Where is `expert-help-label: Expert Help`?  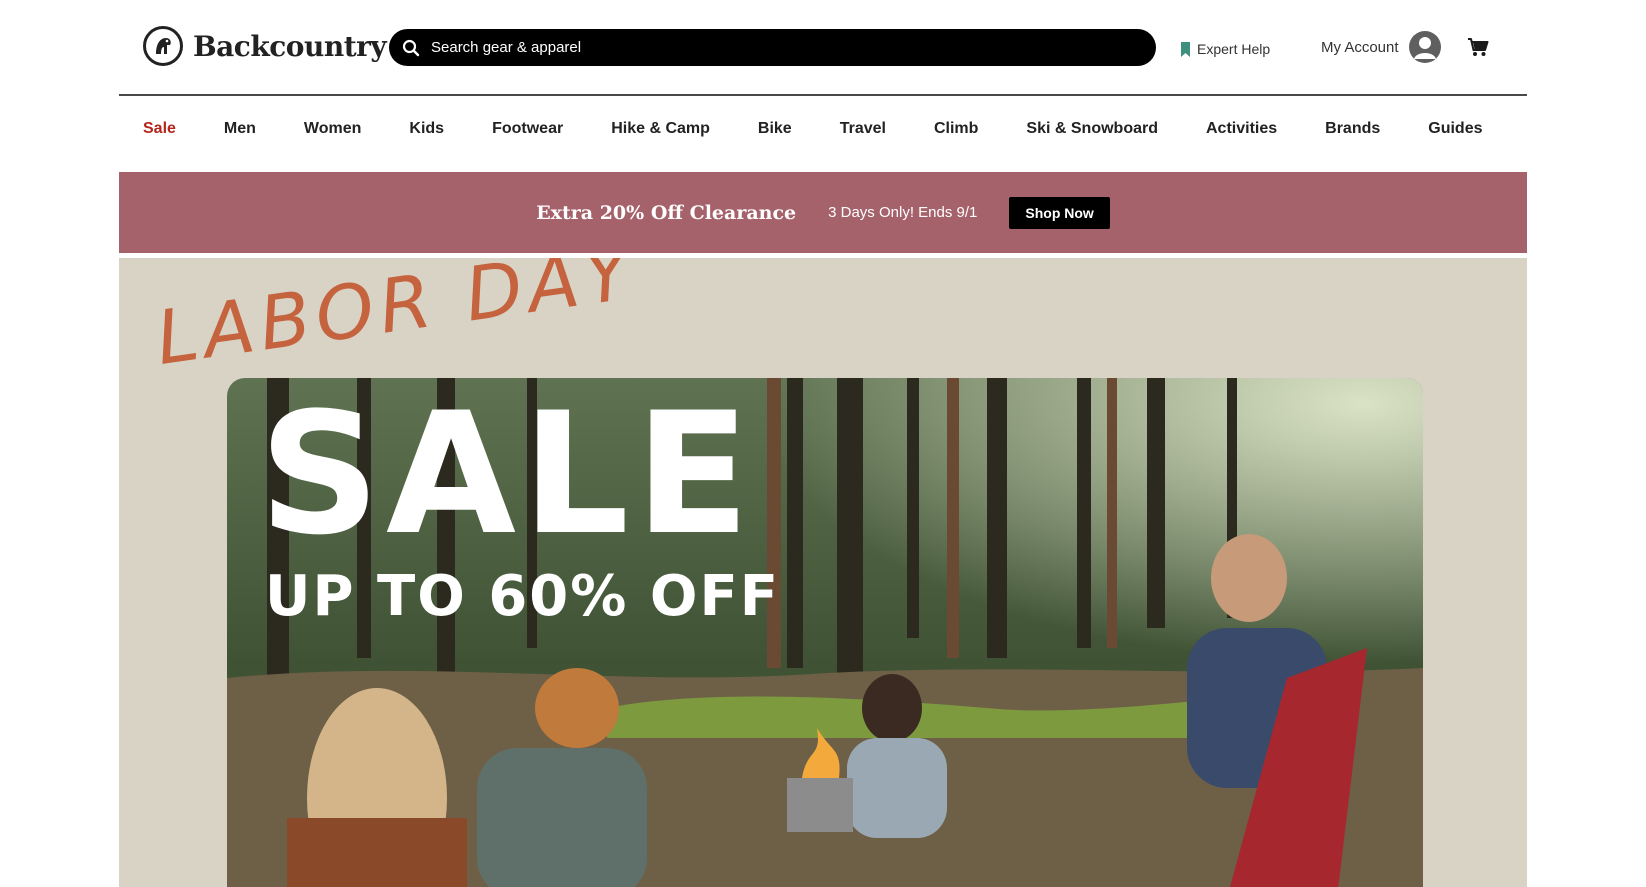 expert-help-label: Expert Help is located at coordinates (1234, 49).